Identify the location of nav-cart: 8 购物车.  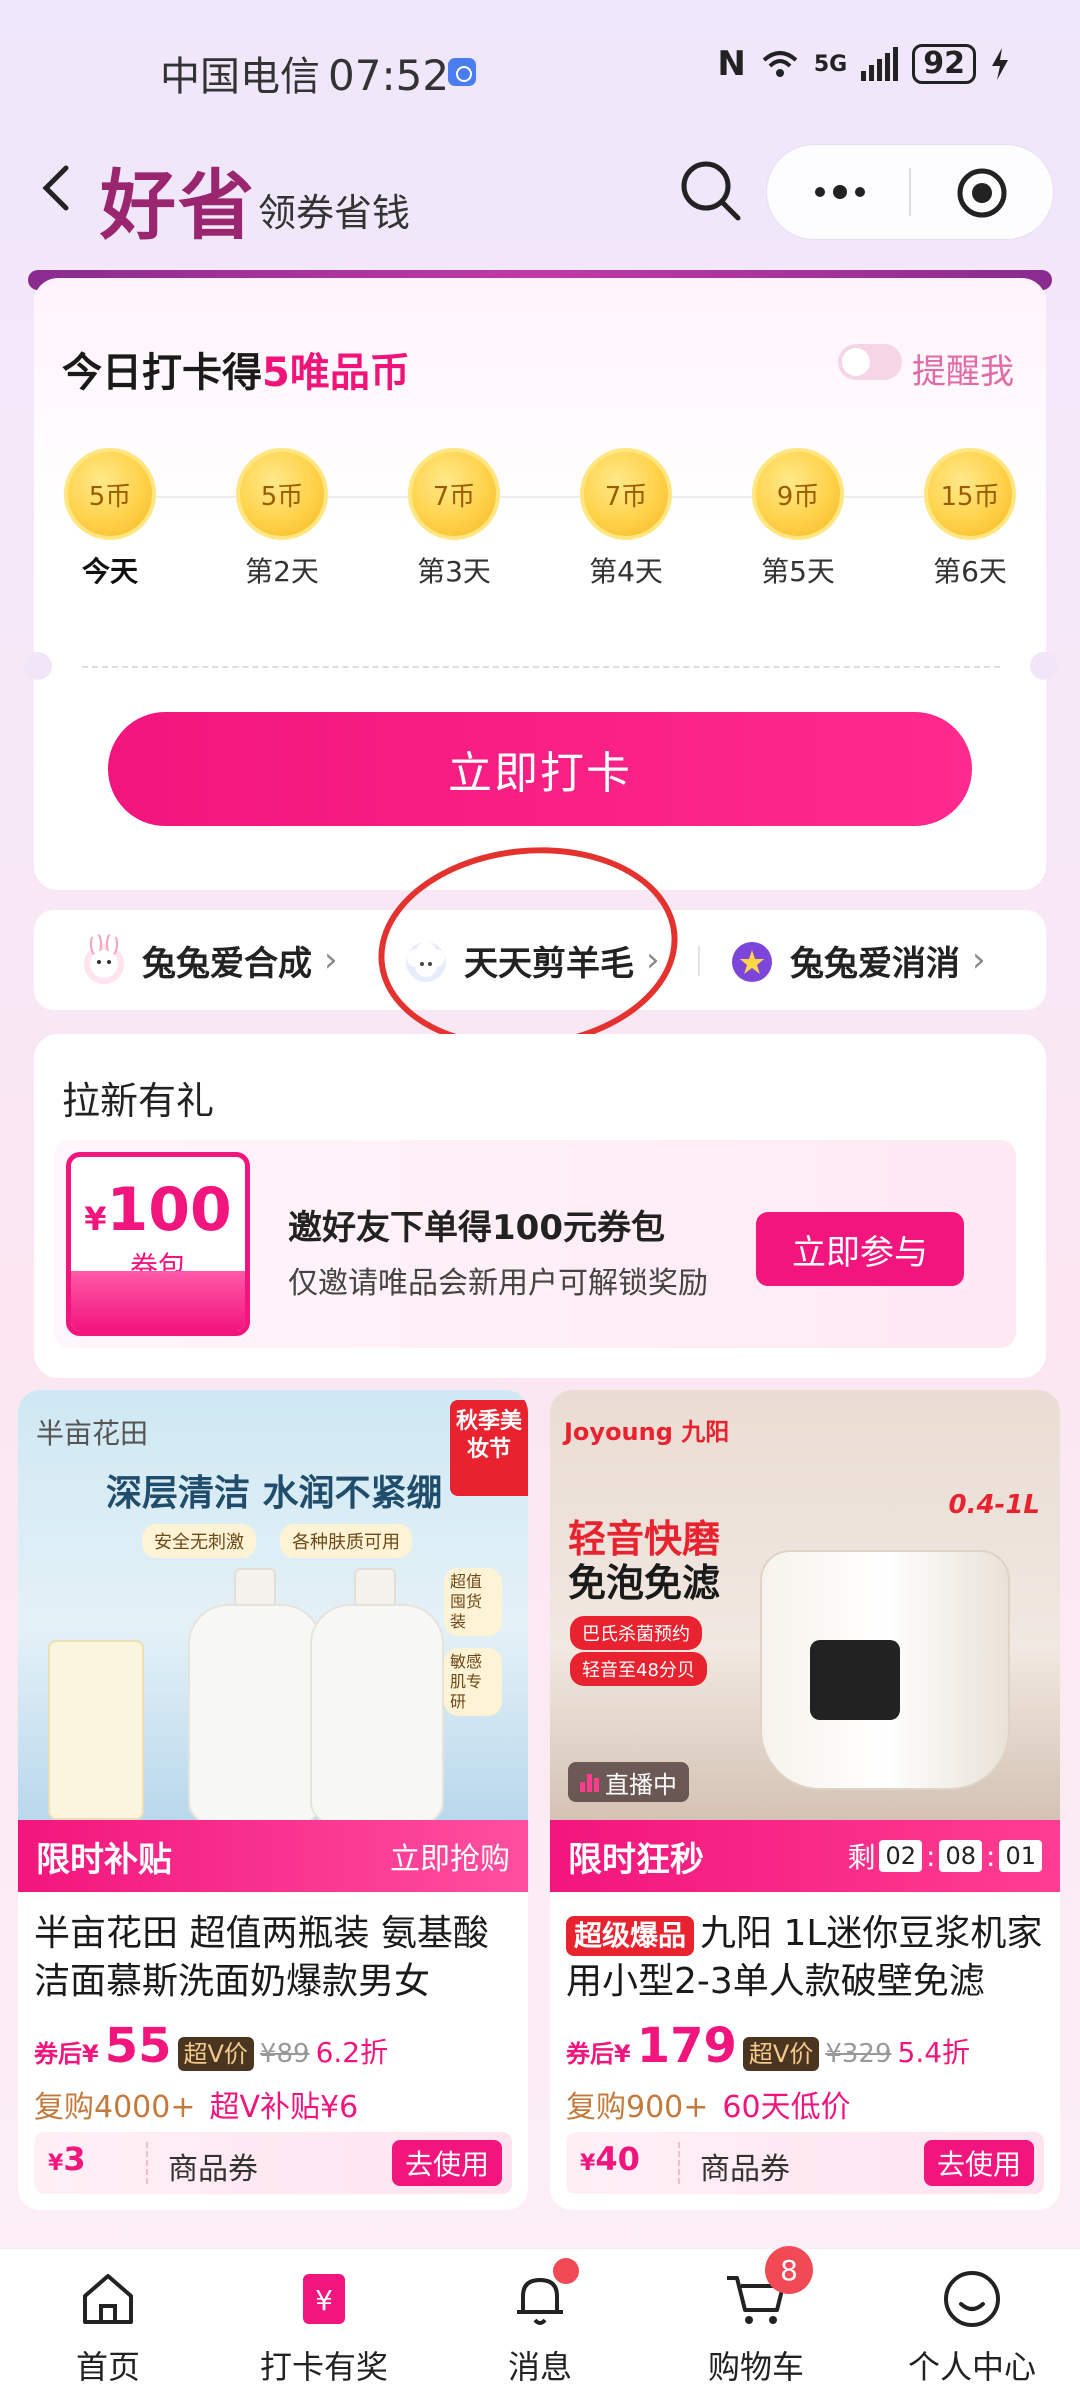
(756, 2317).